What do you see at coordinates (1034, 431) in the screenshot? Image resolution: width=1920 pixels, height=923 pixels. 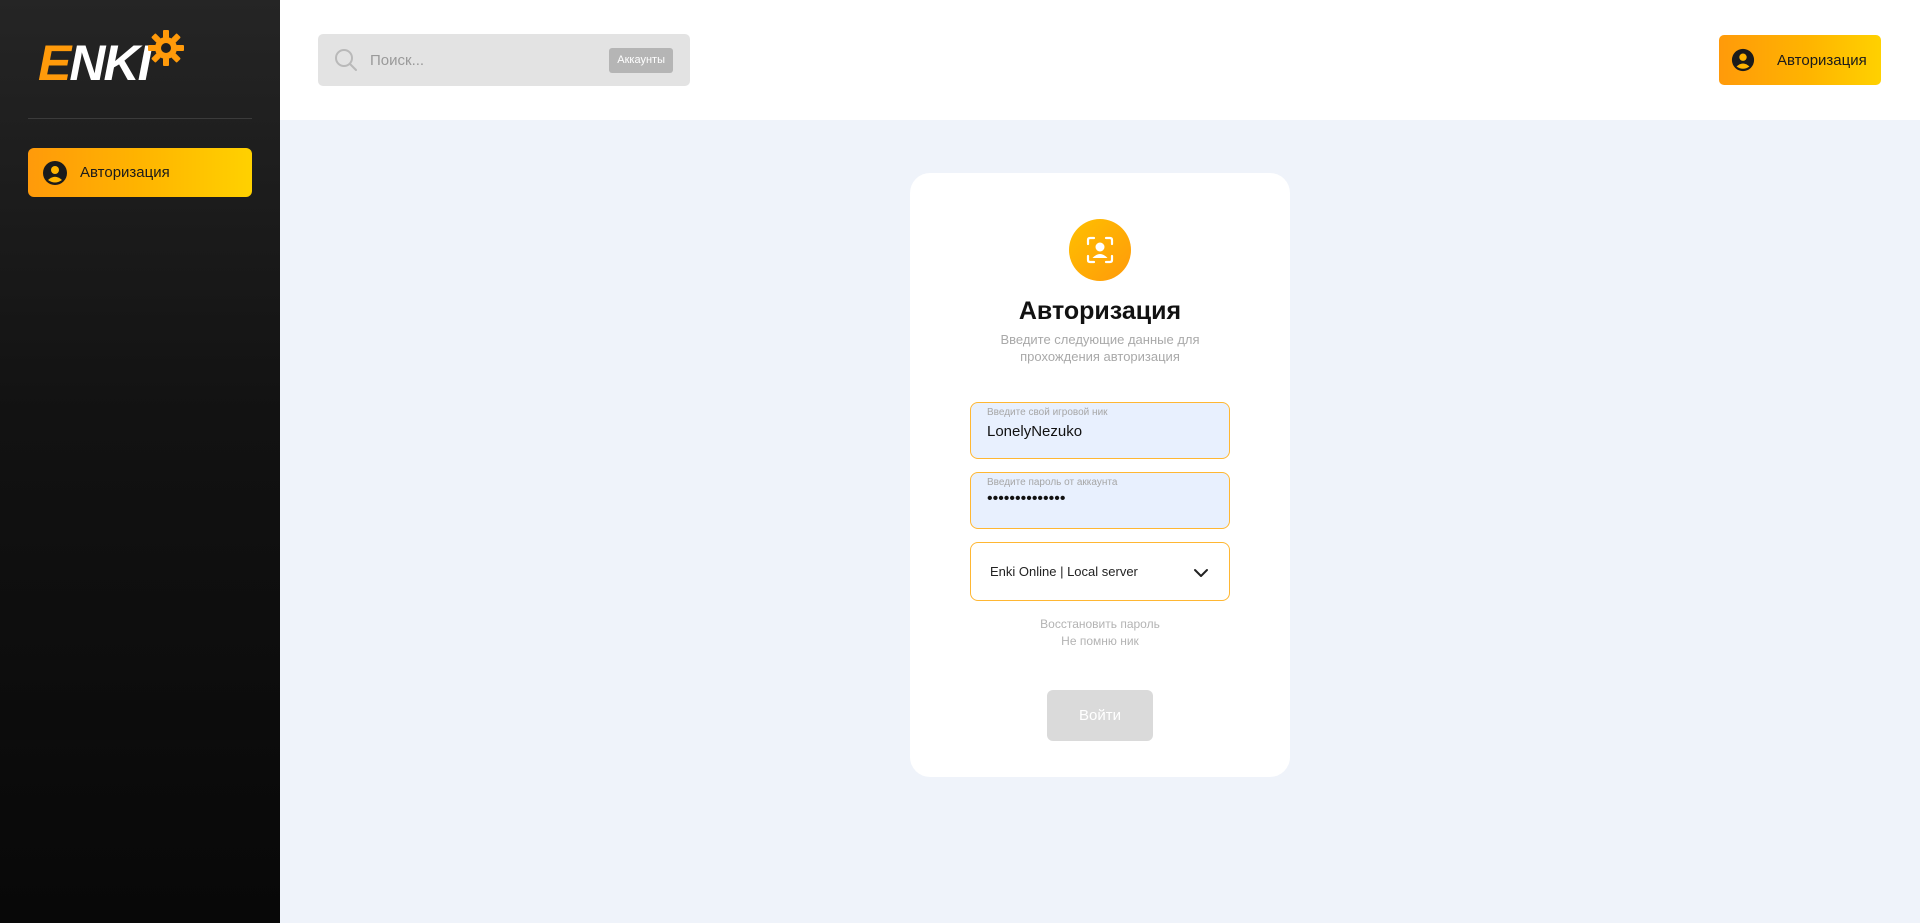 I see `nickname-field-value: LonelyNezuko` at bounding box center [1034, 431].